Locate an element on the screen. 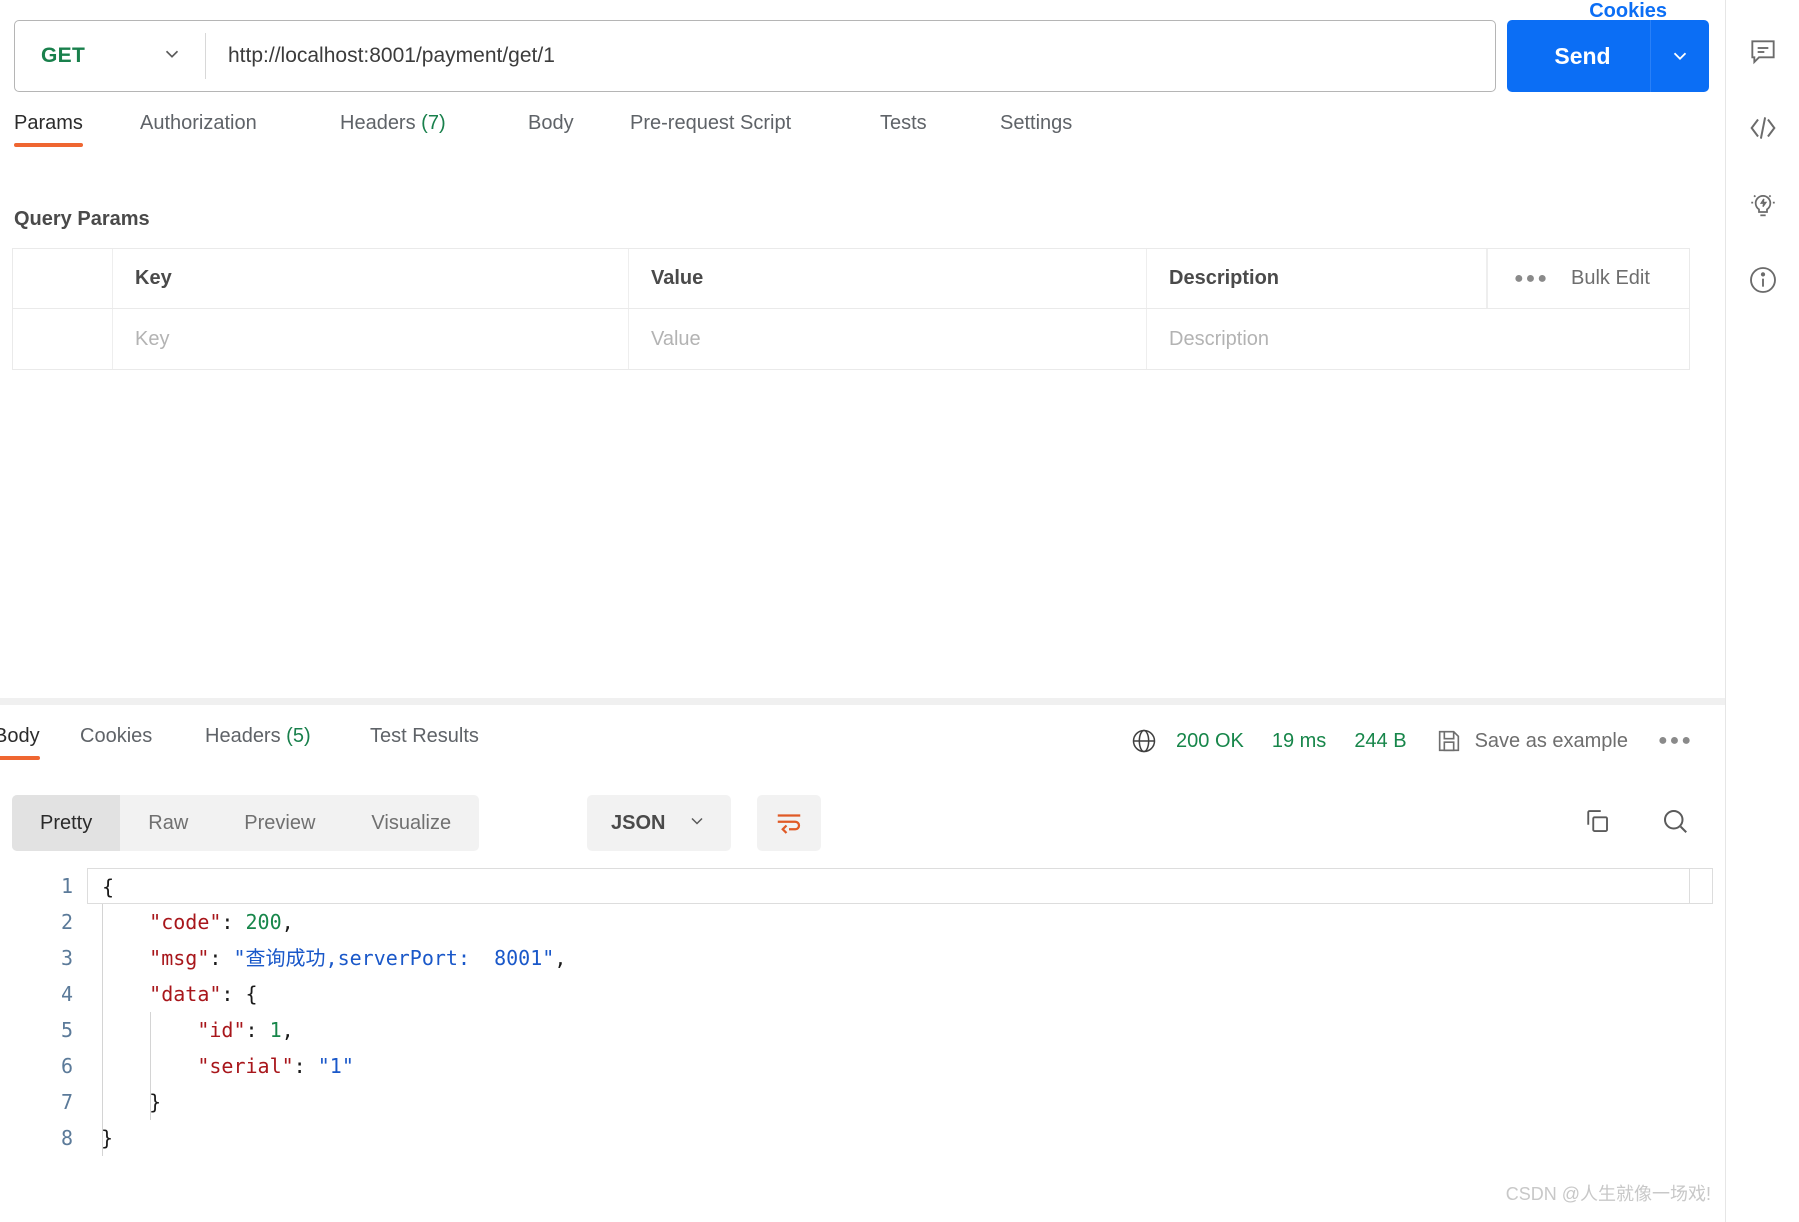 The width and height of the screenshot is (1799, 1222). info-icon is located at coordinates (1762, 280).